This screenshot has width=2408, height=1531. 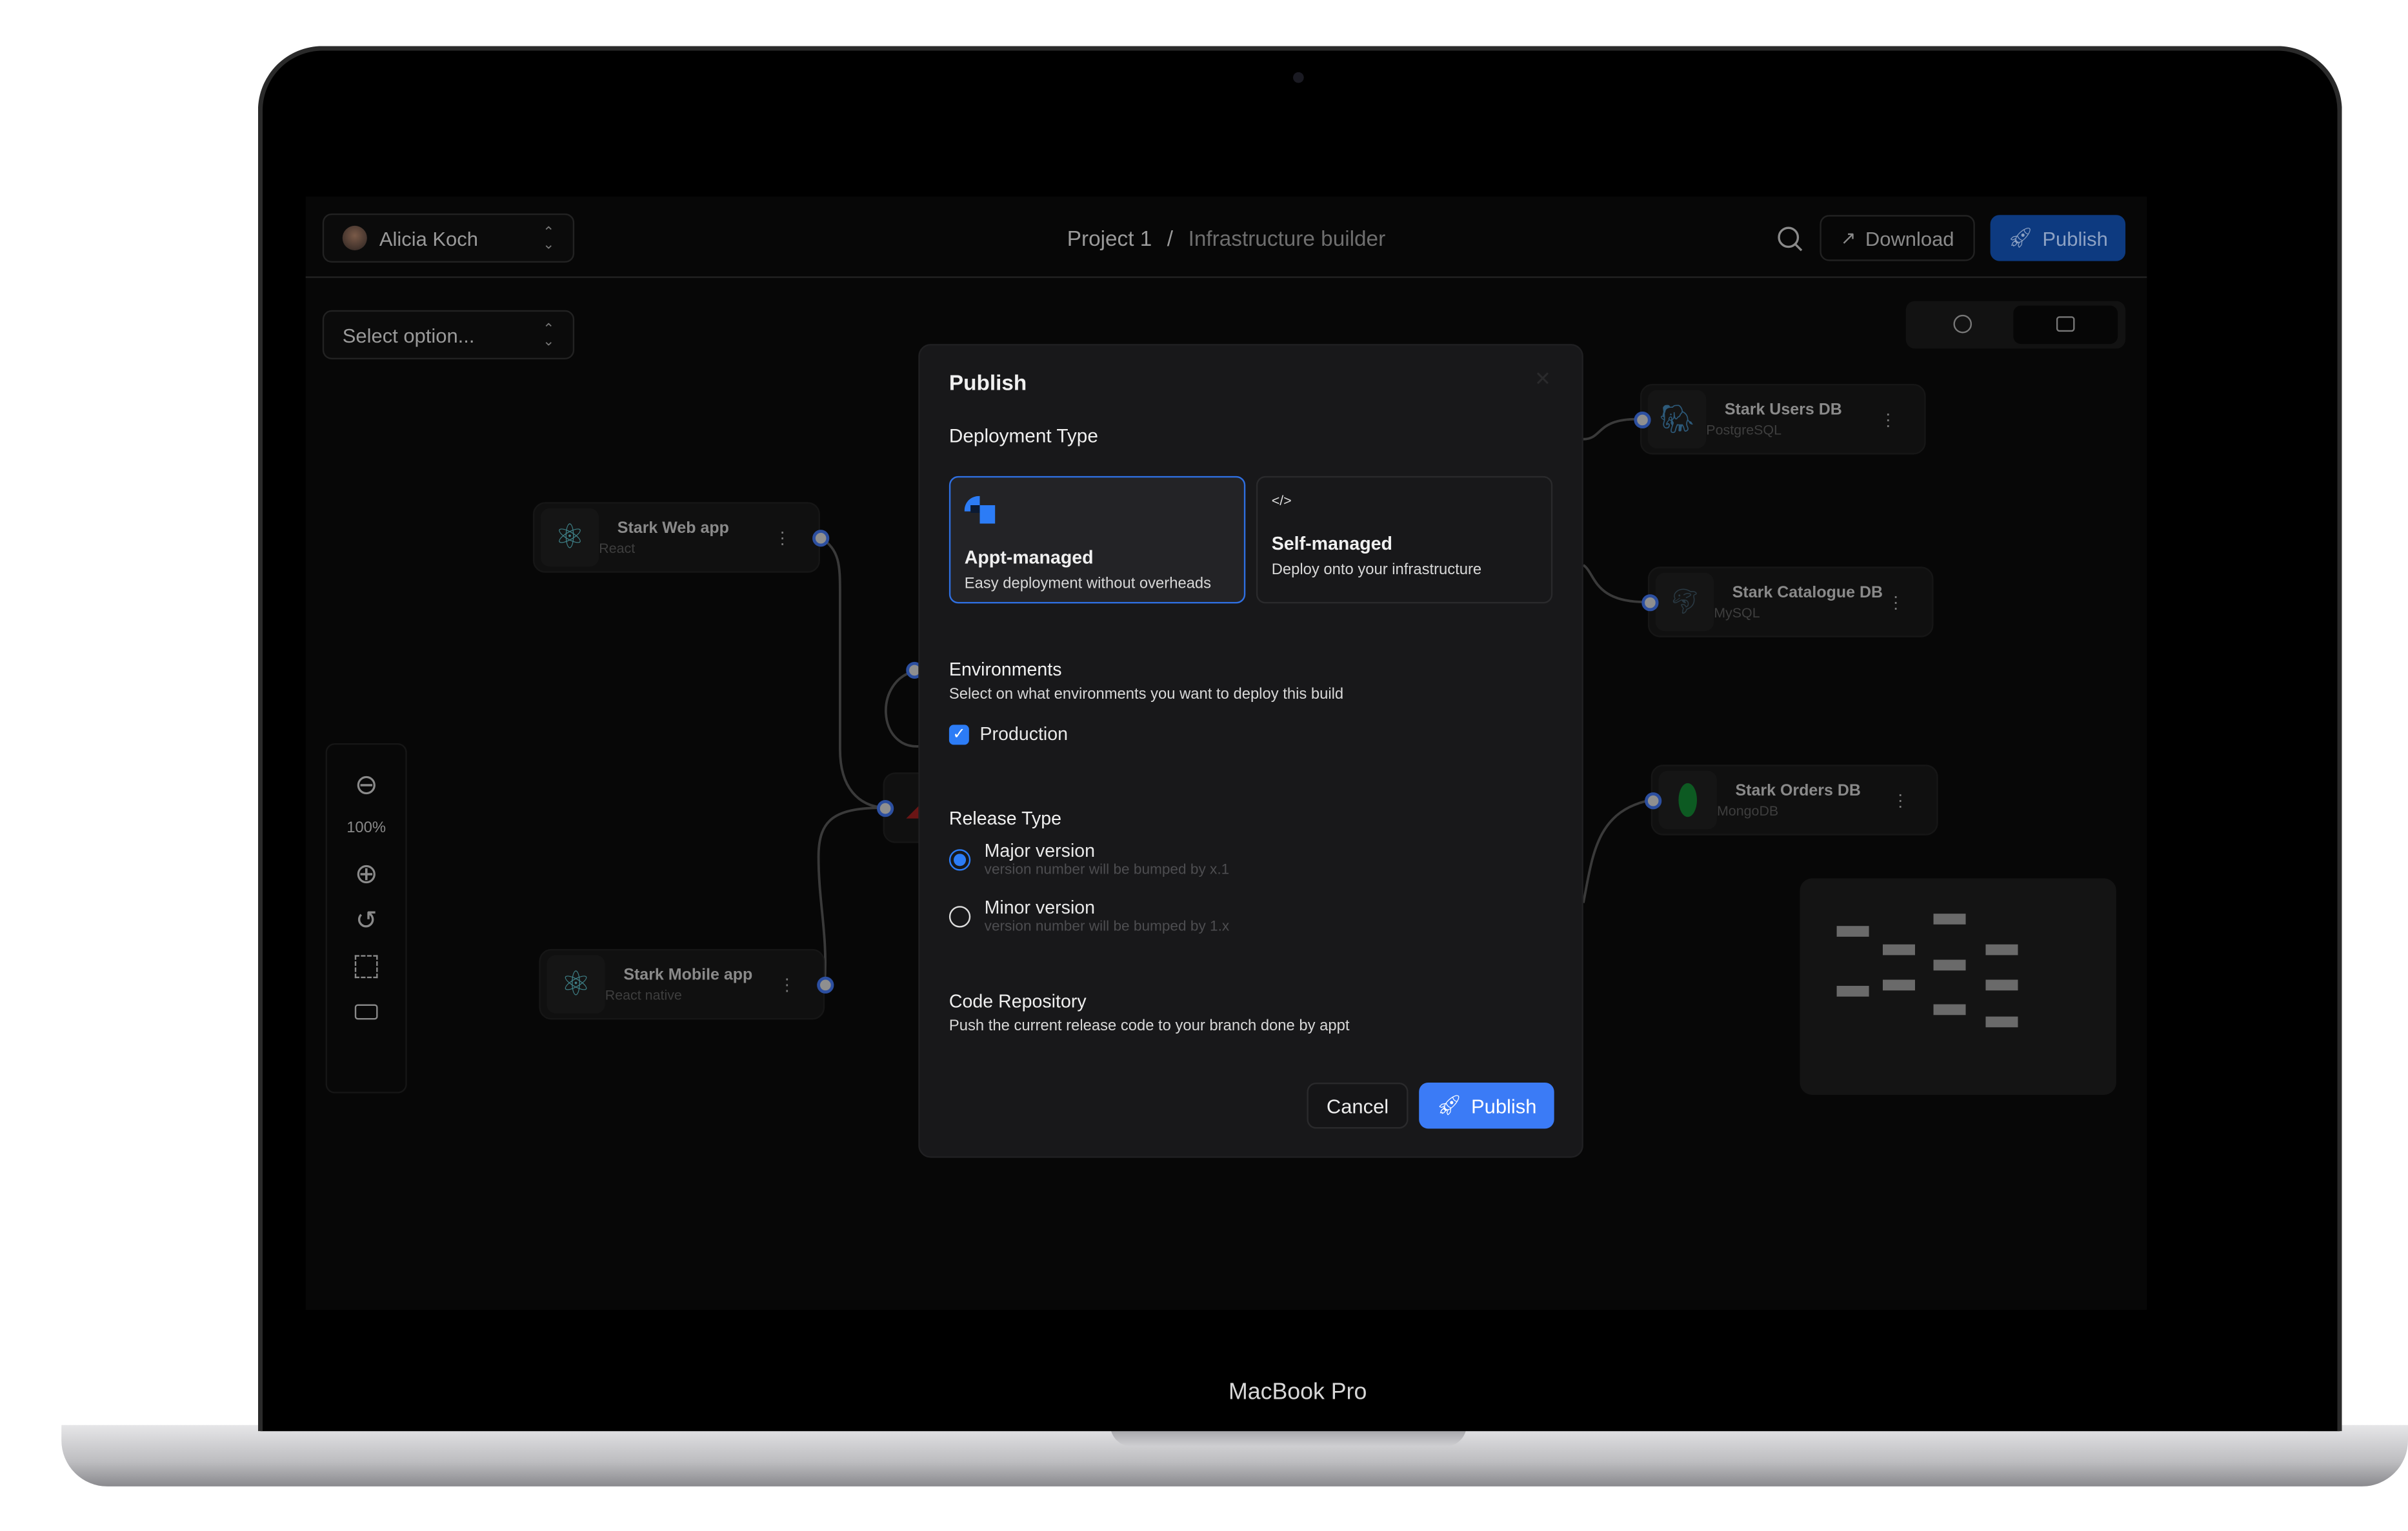 What do you see at coordinates (673, 528) in the screenshot?
I see `node-title: Stark Web app` at bounding box center [673, 528].